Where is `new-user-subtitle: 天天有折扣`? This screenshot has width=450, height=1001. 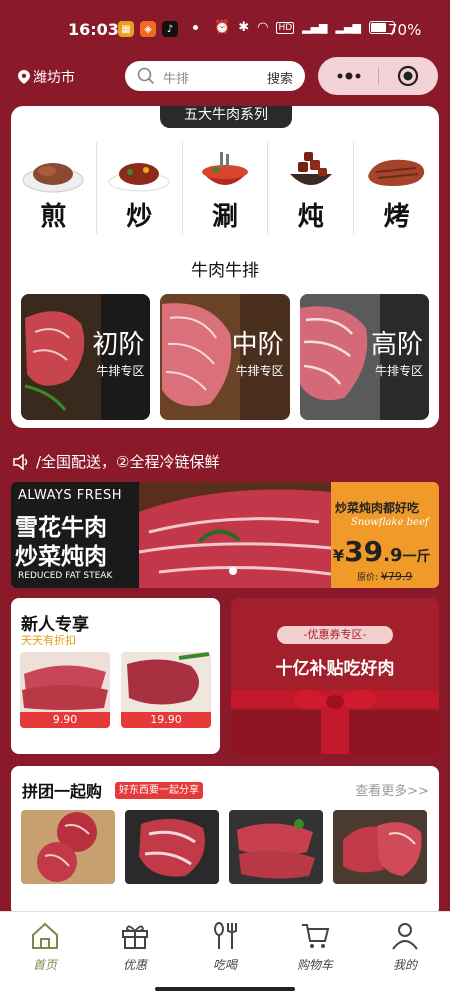
new-user-subtitle: 天天有折扣 is located at coordinates (48, 640).